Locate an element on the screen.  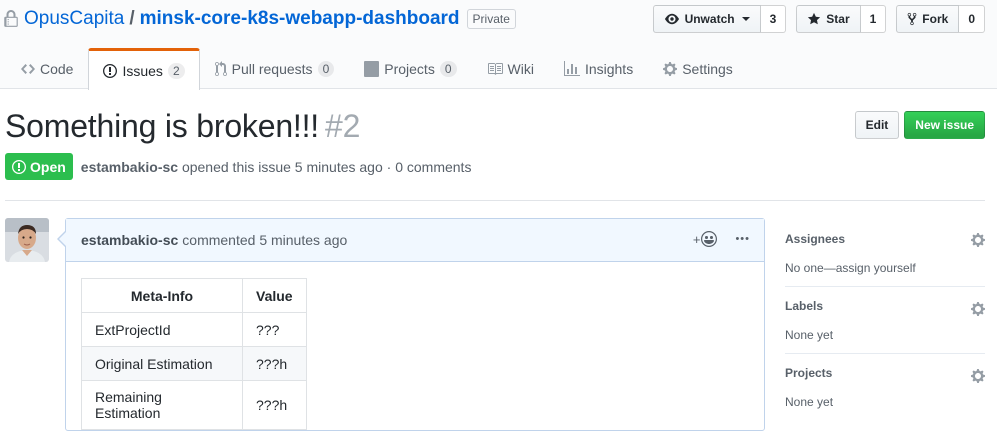
tab-settings-label: Settings is located at coordinates (707, 69).